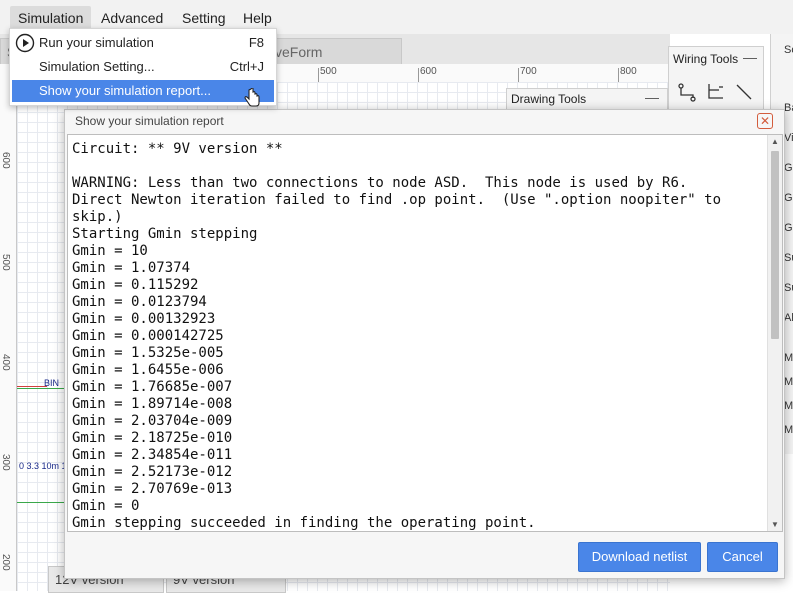 The image size is (793, 593). I want to click on menu-item-shortcut: F8, so click(256, 42).